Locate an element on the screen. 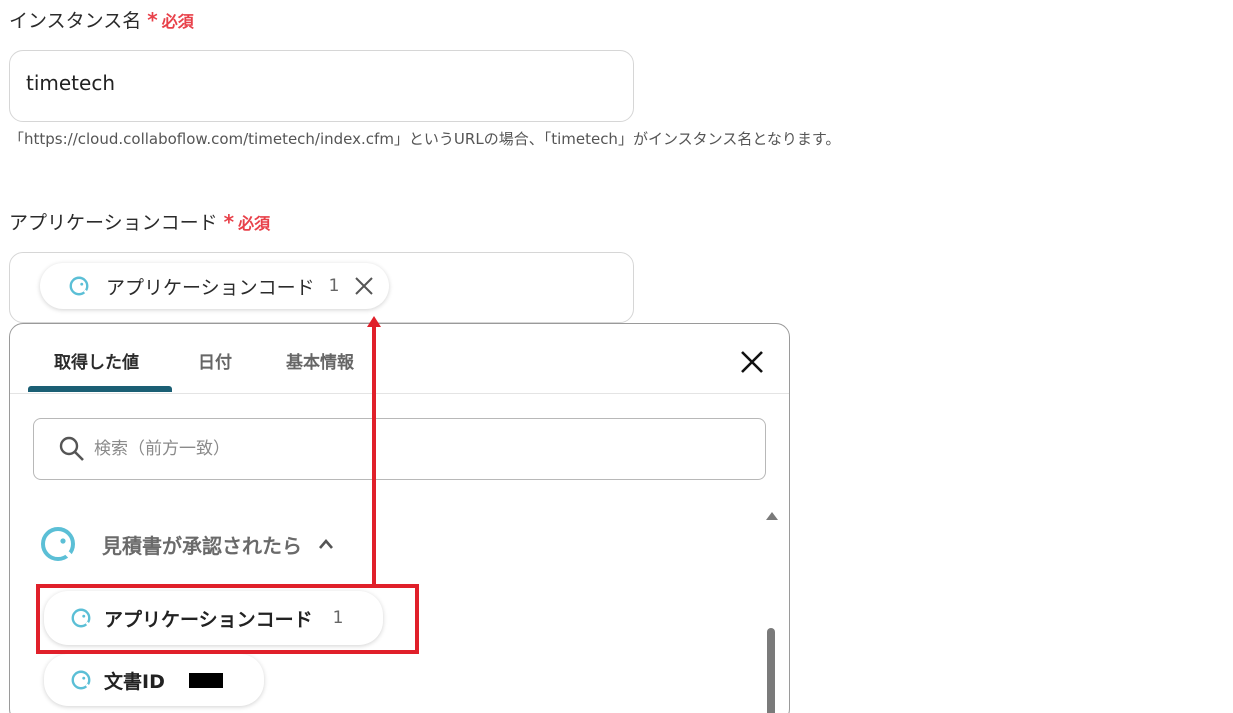 The image size is (1233, 713). group-label: 見積書が承認されたら is located at coordinates (202, 545).